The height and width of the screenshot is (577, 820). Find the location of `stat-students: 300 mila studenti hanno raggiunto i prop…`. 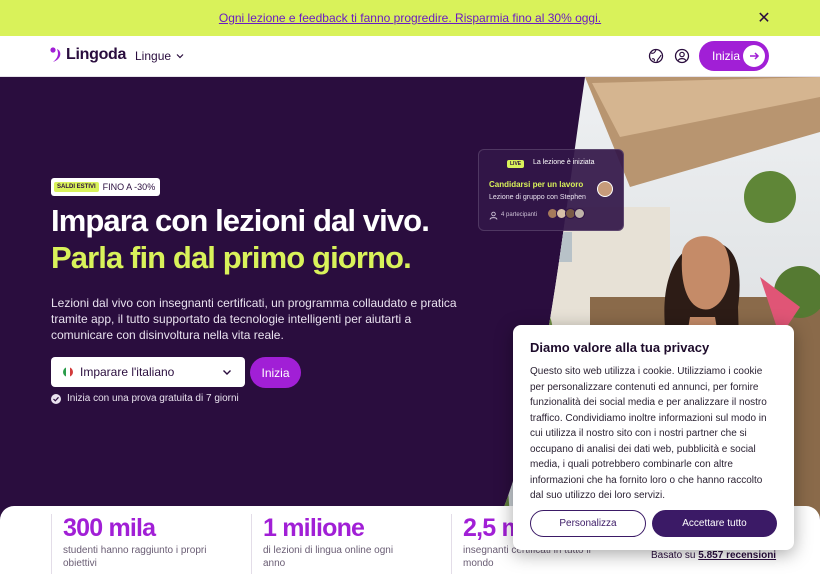

stat-students: 300 mila studenti hanno raggiunto i prop… is located at coordinates (132, 544).